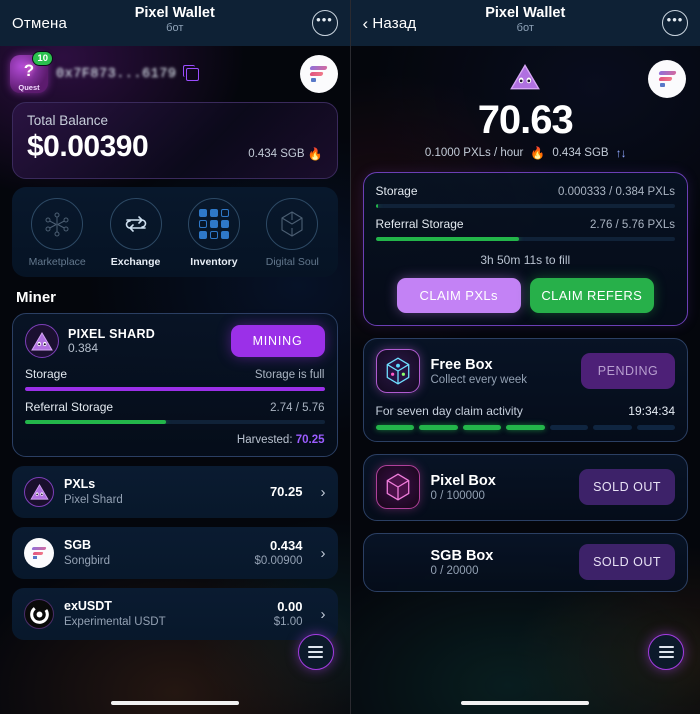  I want to click on miner-amount: 0.384, so click(83, 348).